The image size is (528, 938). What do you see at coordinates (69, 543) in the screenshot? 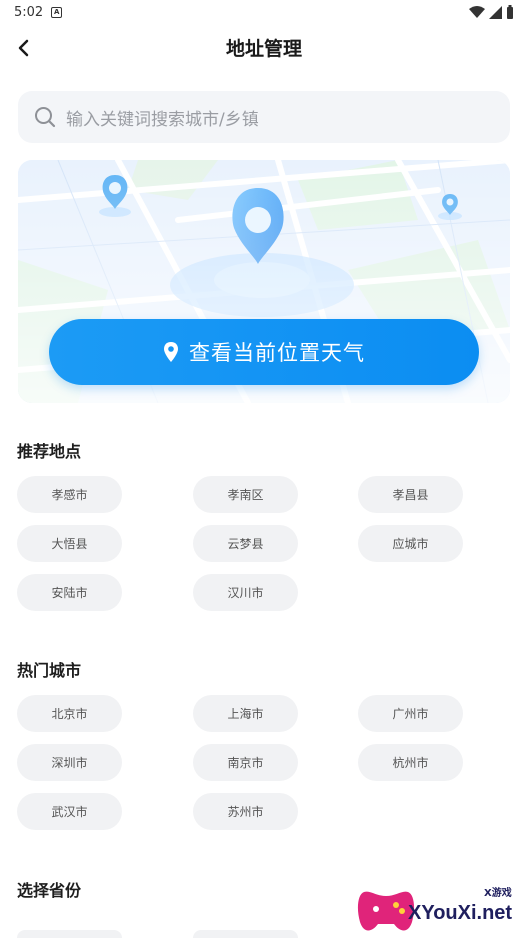
I see `chip-recommended: 大悟县` at bounding box center [69, 543].